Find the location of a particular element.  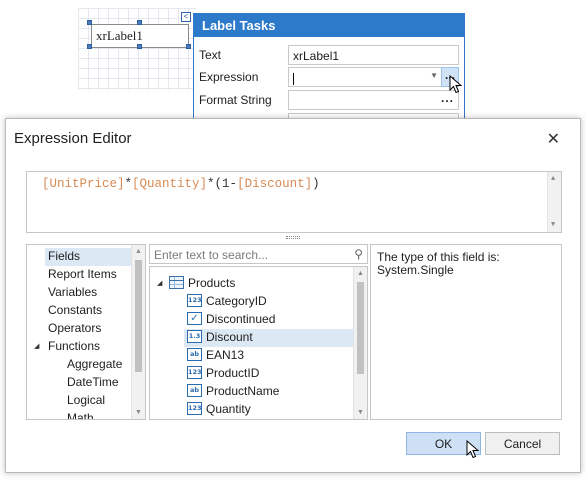

expression-operator-token: * is located at coordinates (128, 184).